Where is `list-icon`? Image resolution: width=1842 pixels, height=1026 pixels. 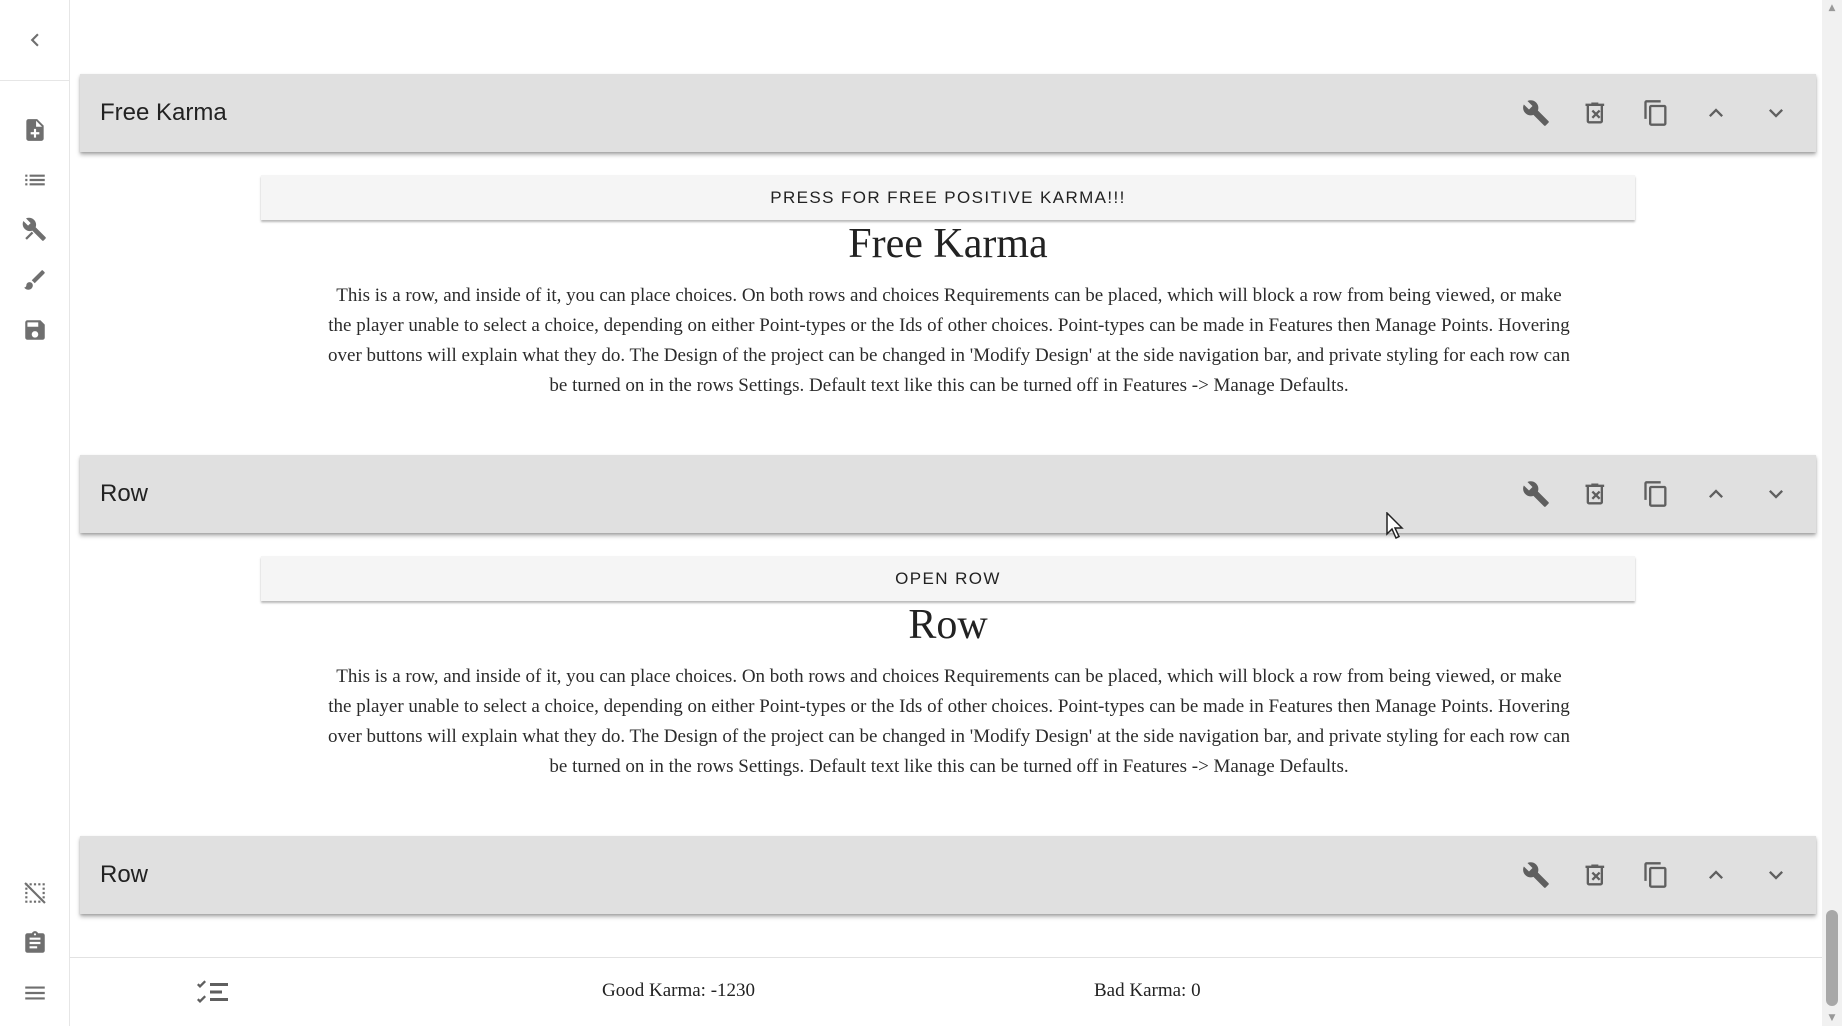
list-icon is located at coordinates (35, 180).